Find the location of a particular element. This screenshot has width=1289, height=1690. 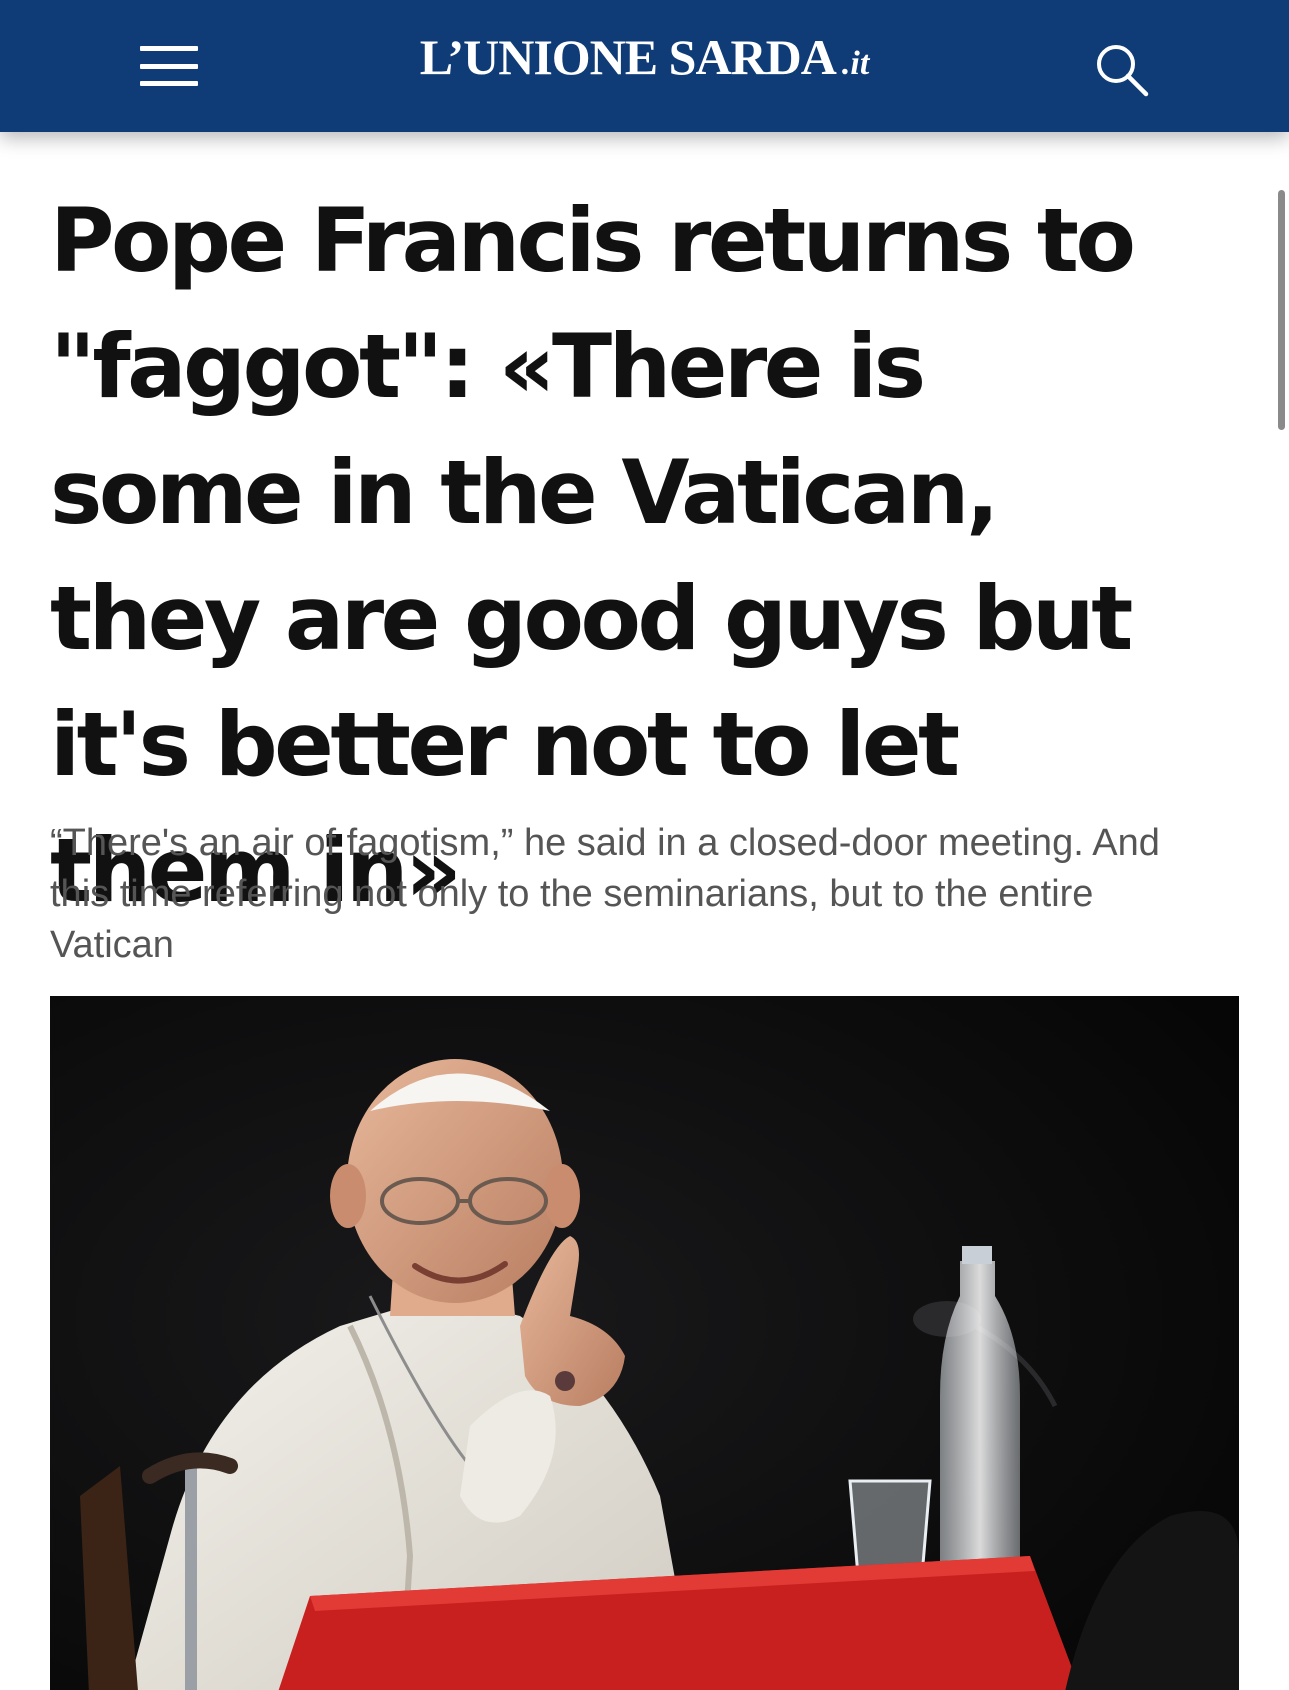

menu-button is located at coordinates (169, 66).